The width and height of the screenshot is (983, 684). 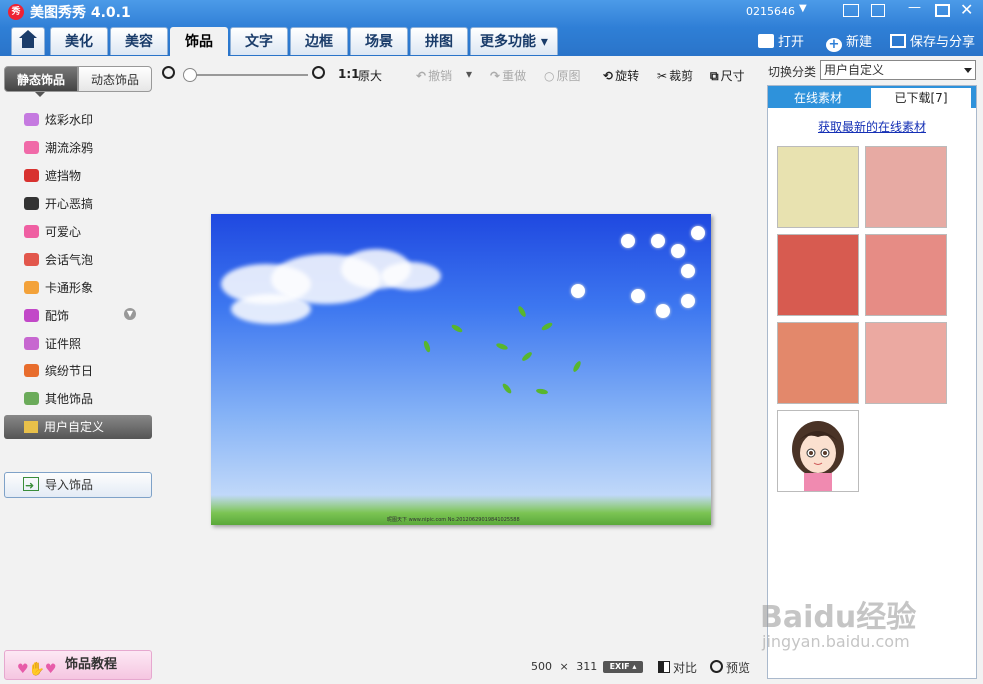 I want to click on zoom-out-icon, so click(x=168, y=72).